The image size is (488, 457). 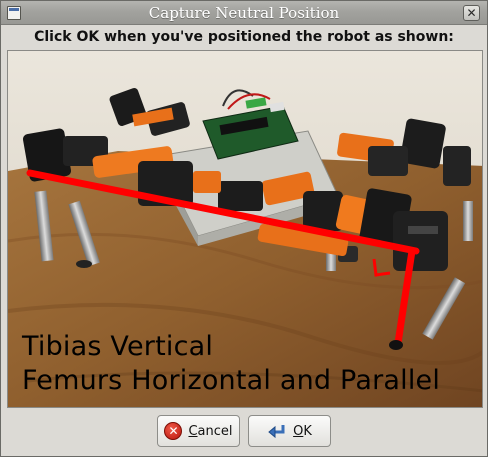 I want to click on cancel-mnemonic: C, so click(x=193, y=431).